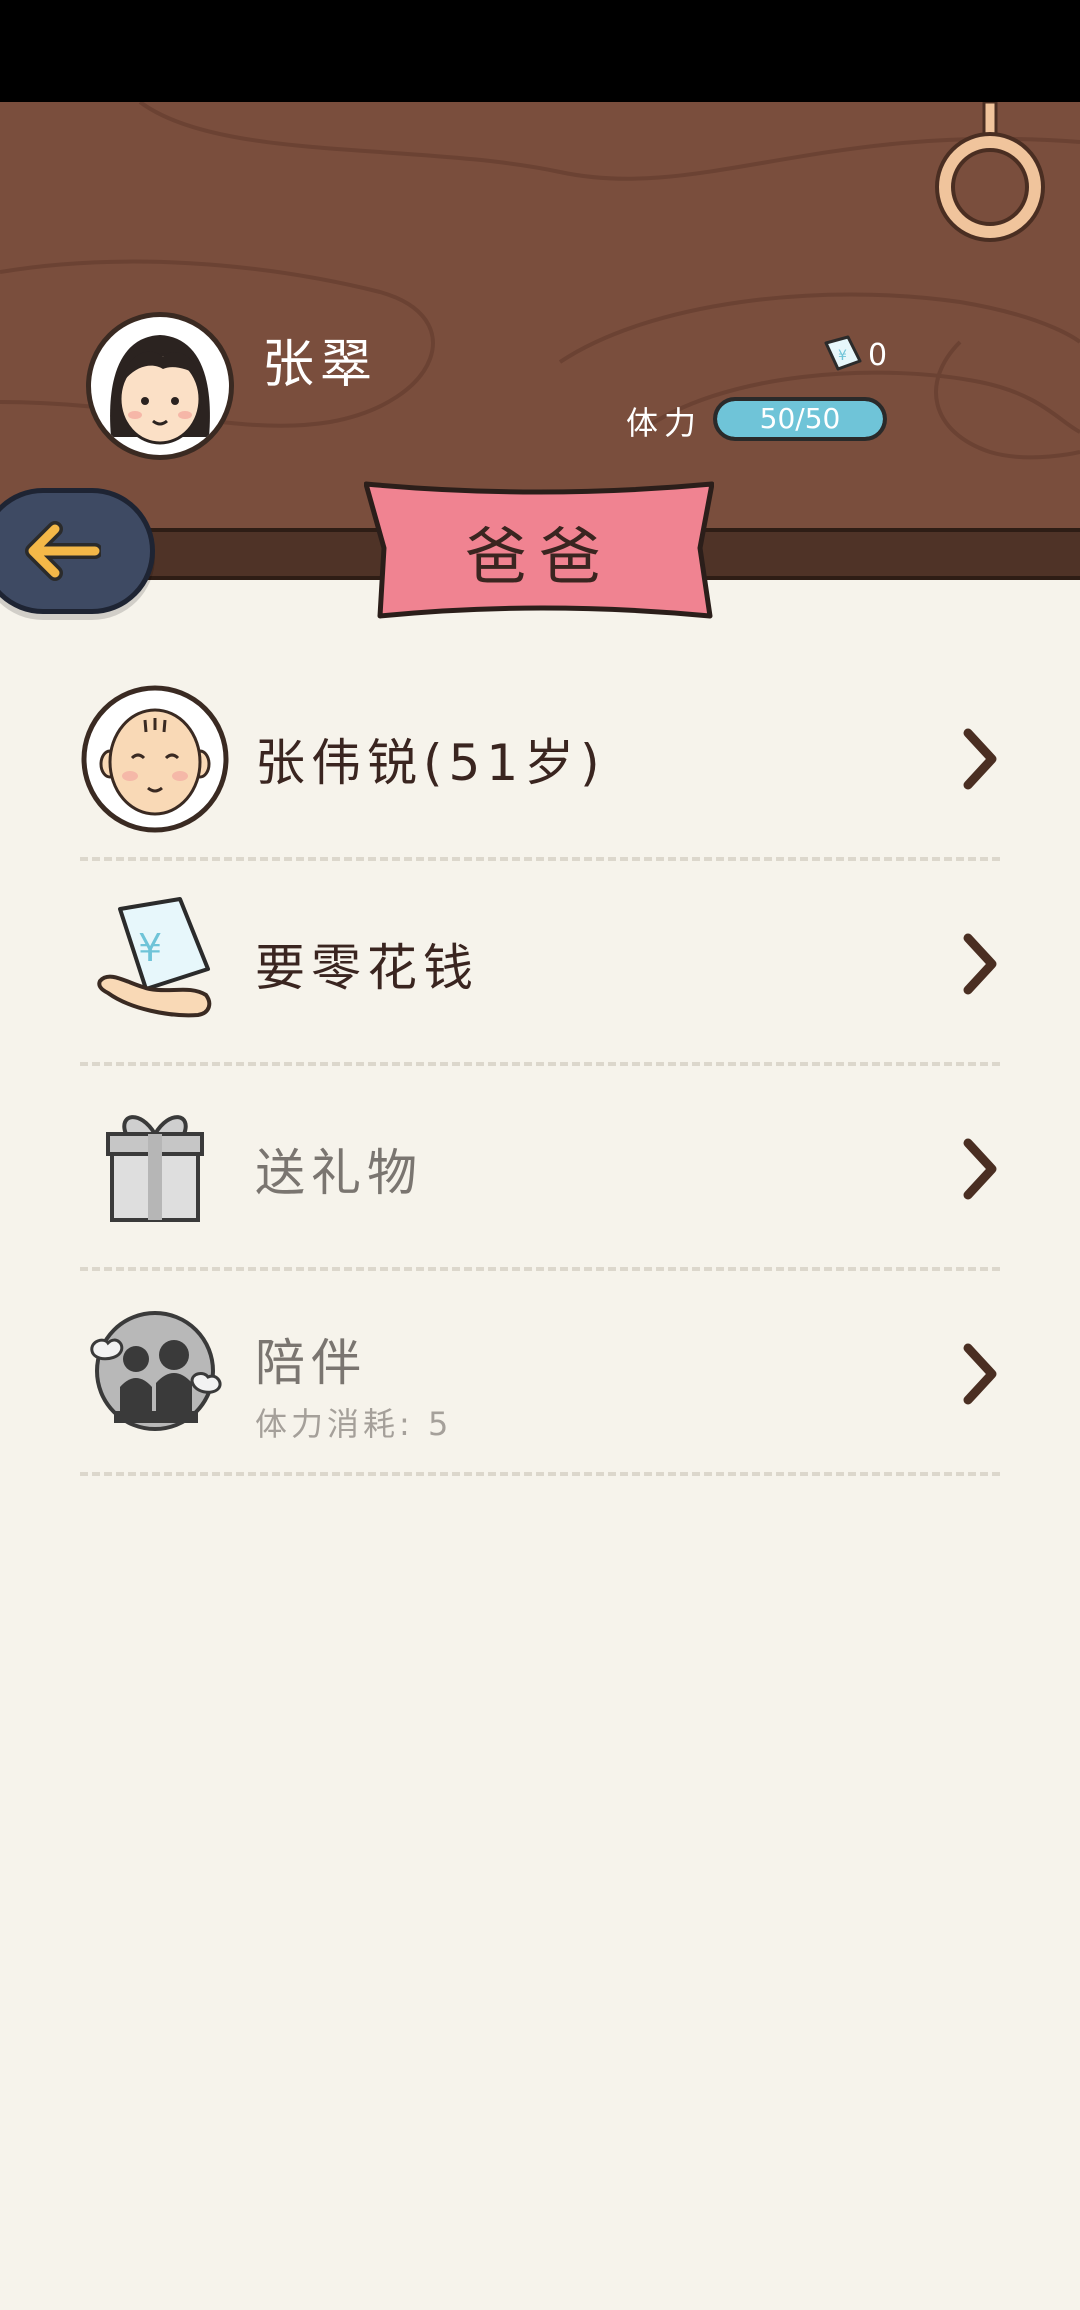 The width and height of the screenshot is (1080, 2310). What do you see at coordinates (311, 1363) in the screenshot?
I see `accompany-label: 陪伴` at bounding box center [311, 1363].